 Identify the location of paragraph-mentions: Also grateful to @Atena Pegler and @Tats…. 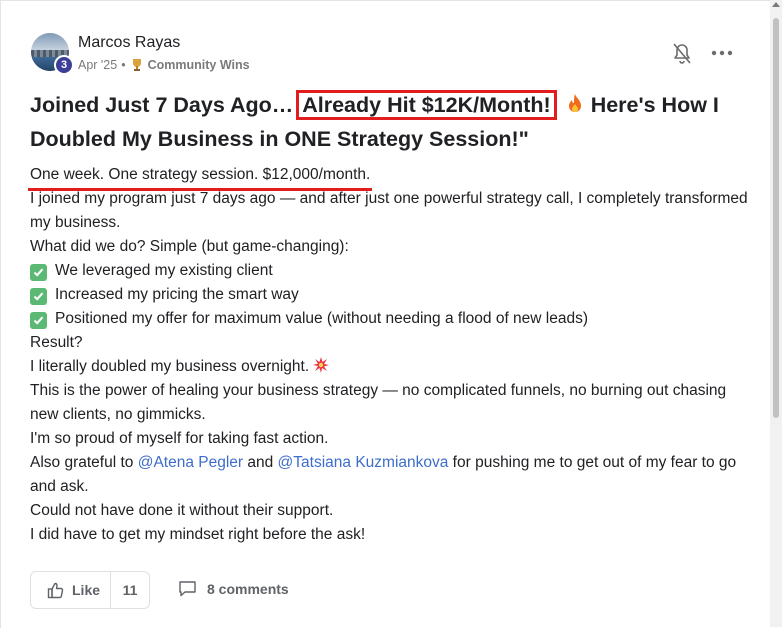
(383, 474).